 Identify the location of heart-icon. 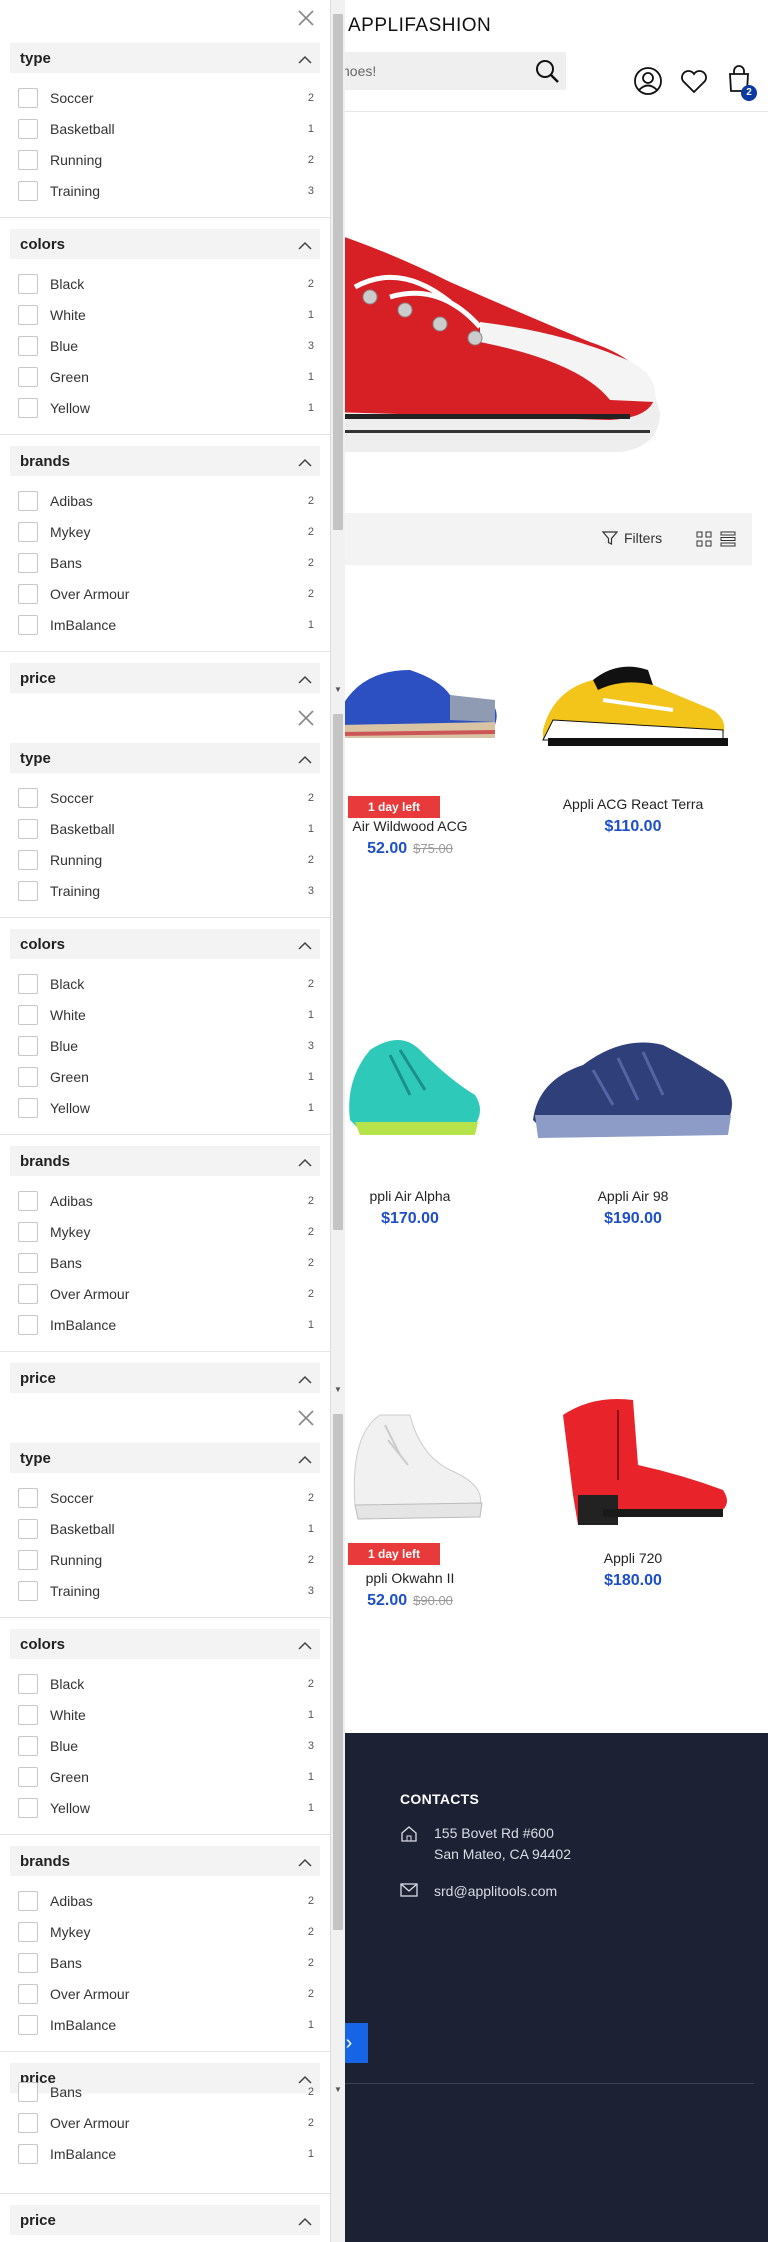
(694, 81).